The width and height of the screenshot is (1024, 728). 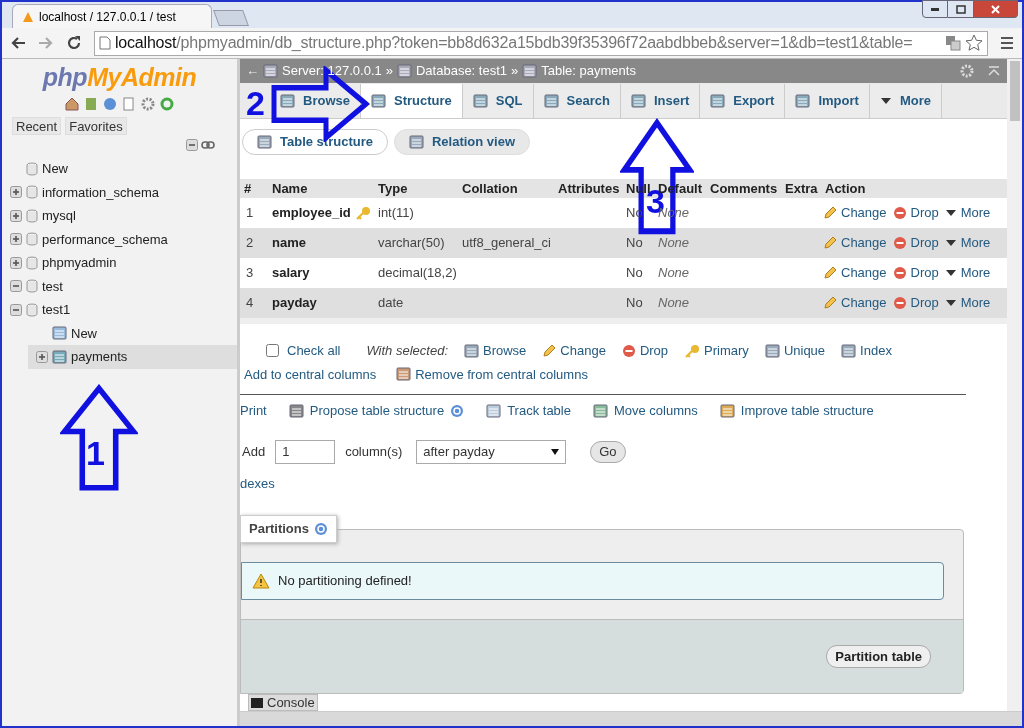 I want to click on column-header: Attributes, so click(x=589, y=188).